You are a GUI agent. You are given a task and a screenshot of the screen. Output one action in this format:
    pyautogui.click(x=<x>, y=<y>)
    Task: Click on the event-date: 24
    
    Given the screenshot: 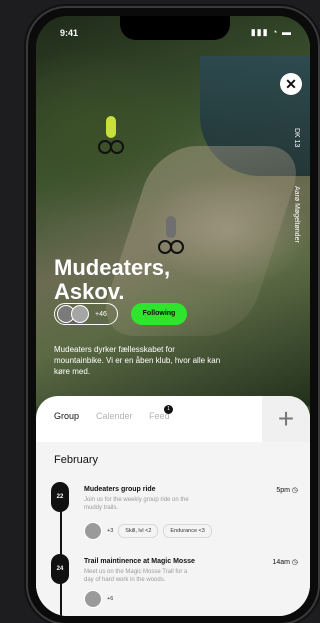 What is the action you would take?
    pyautogui.click(x=60, y=569)
    